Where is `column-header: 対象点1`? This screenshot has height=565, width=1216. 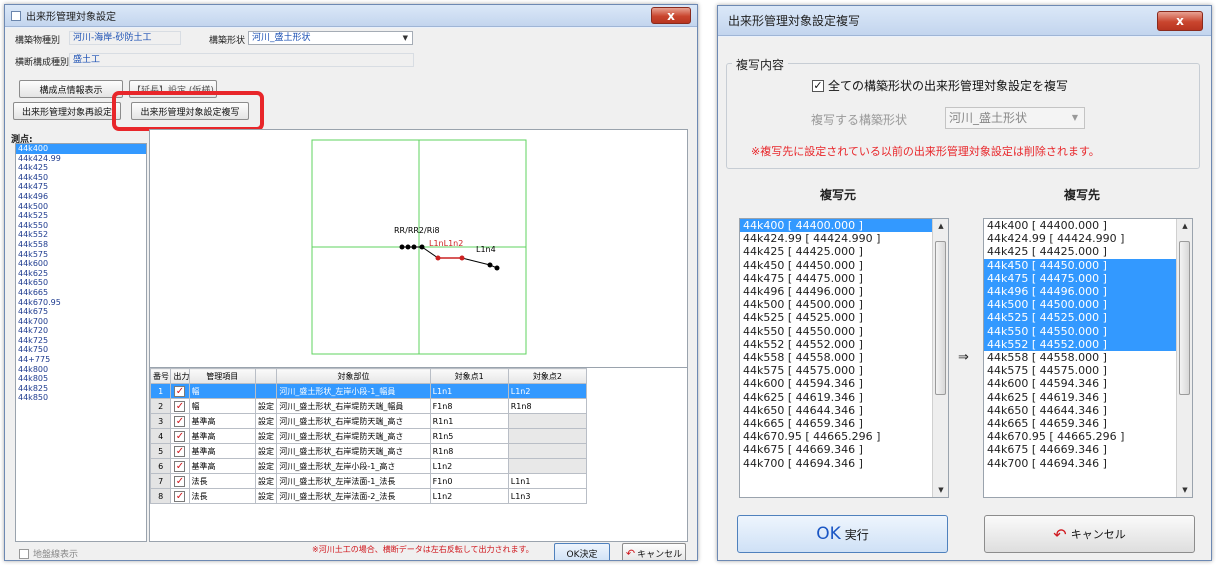 column-header: 対象点1 is located at coordinates (469, 376).